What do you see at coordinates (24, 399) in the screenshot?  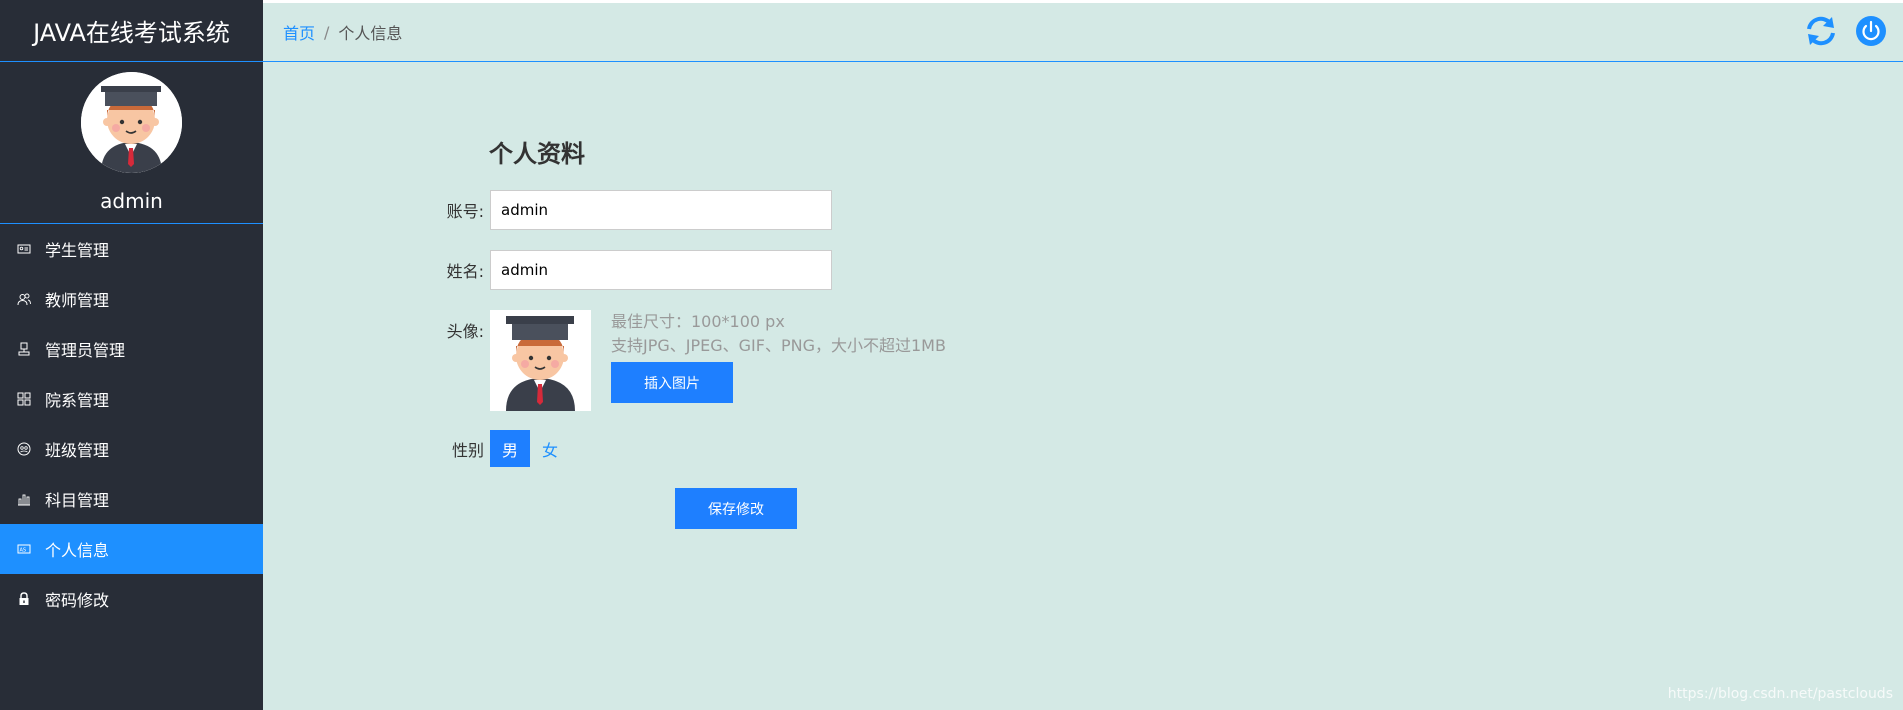 I see `grid-icon` at bounding box center [24, 399].